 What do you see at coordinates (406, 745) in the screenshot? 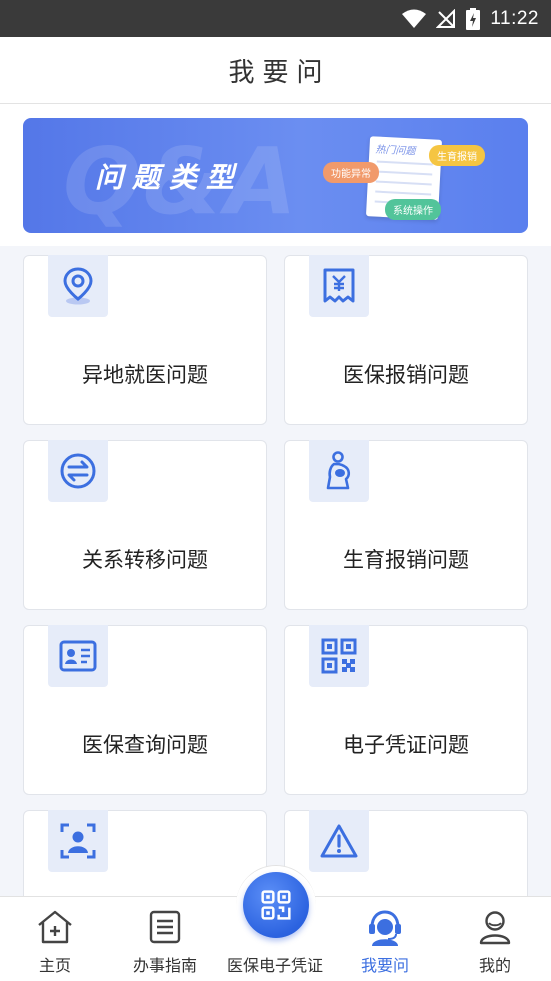
I see `card-label: 电子凭证问题` at bounding box center [406, 745].